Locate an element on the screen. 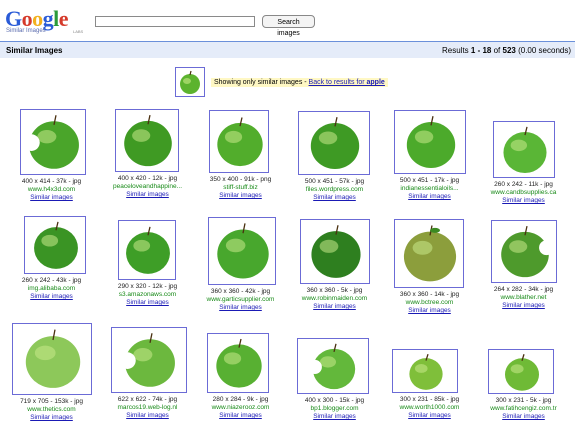 The height and width of the screenshot is (433, 575). results-total: 523 is located at coordinates (509, 50).